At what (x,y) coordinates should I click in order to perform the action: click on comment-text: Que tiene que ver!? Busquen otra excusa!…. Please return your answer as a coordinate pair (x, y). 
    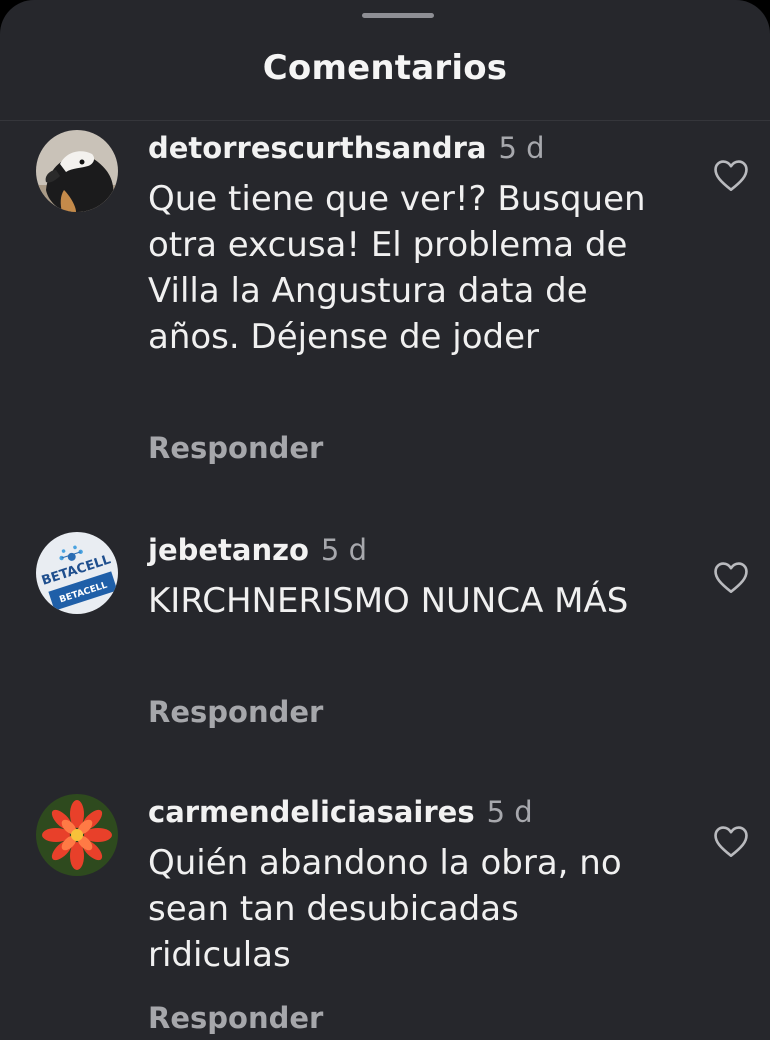
    Looking at the image, I should click on (397, 268).